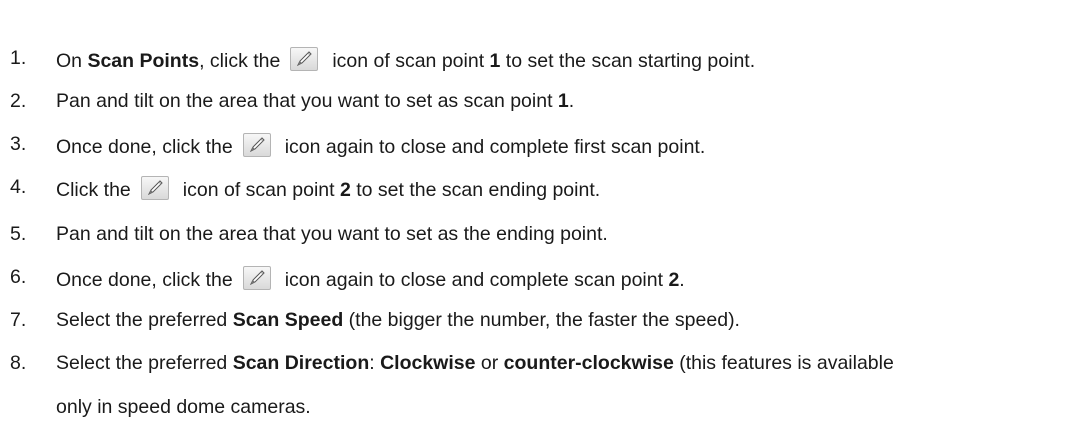 The image size is (1077, 443). I want to click on step-number: 1., so click(18, 58).